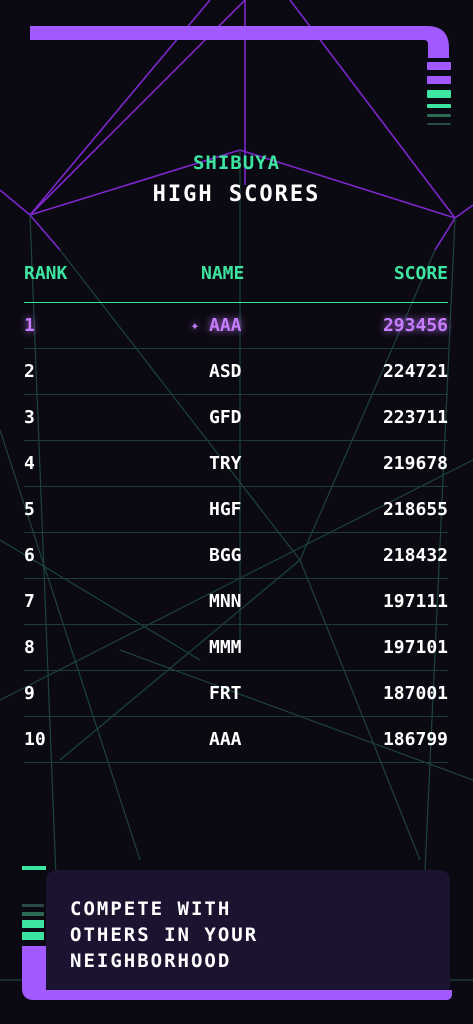 The width and height of the screenshot is (473, 1024). I want to click on score-cell: 187001, so click(415, 693).